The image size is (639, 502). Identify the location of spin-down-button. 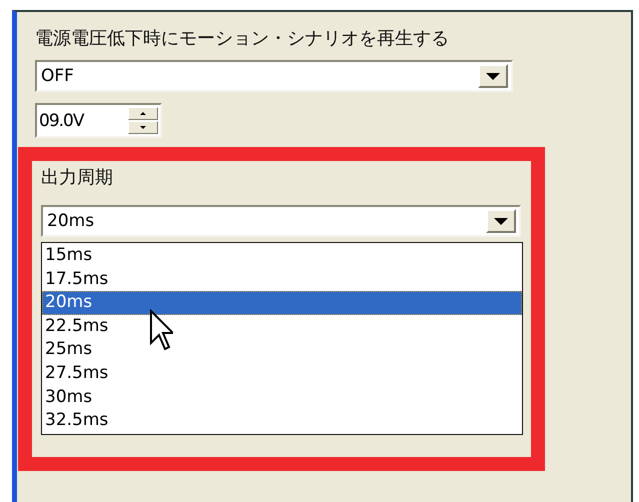
(143, 127).